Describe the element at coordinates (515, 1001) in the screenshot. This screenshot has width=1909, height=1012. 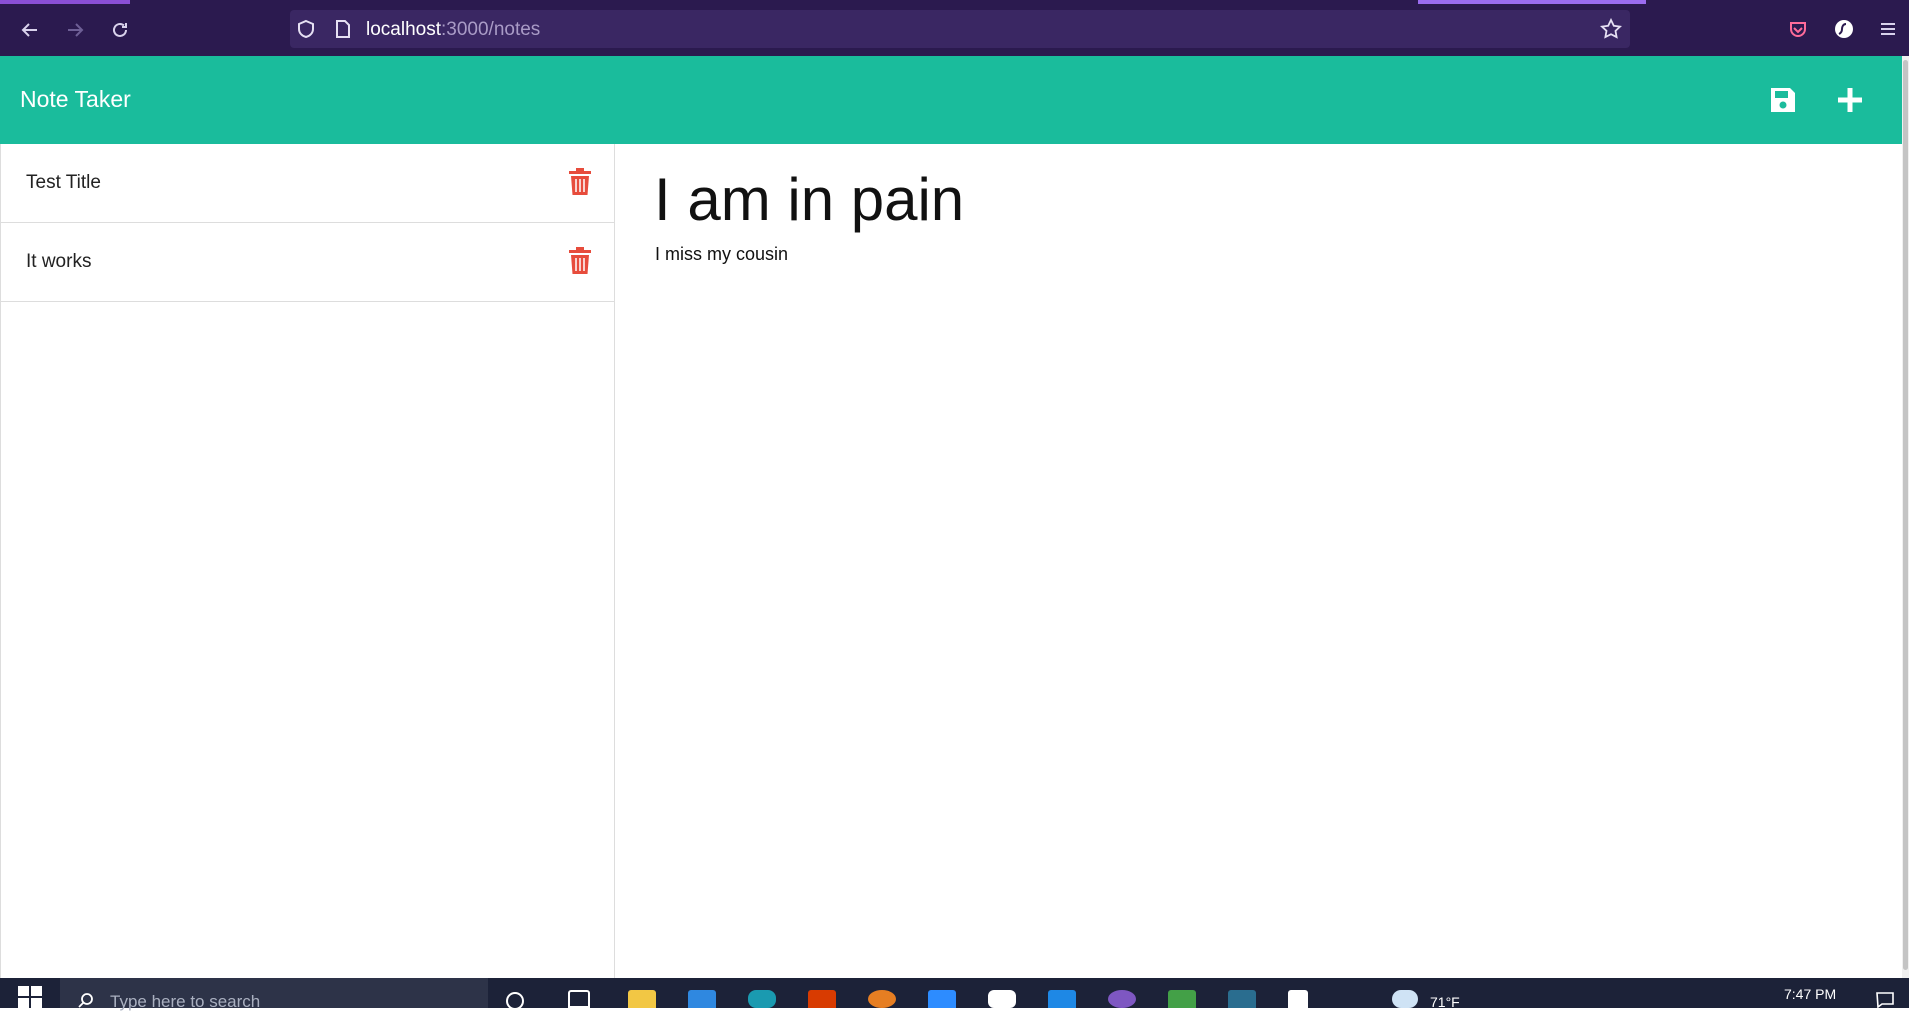
I see `cortana-icon` at that location.